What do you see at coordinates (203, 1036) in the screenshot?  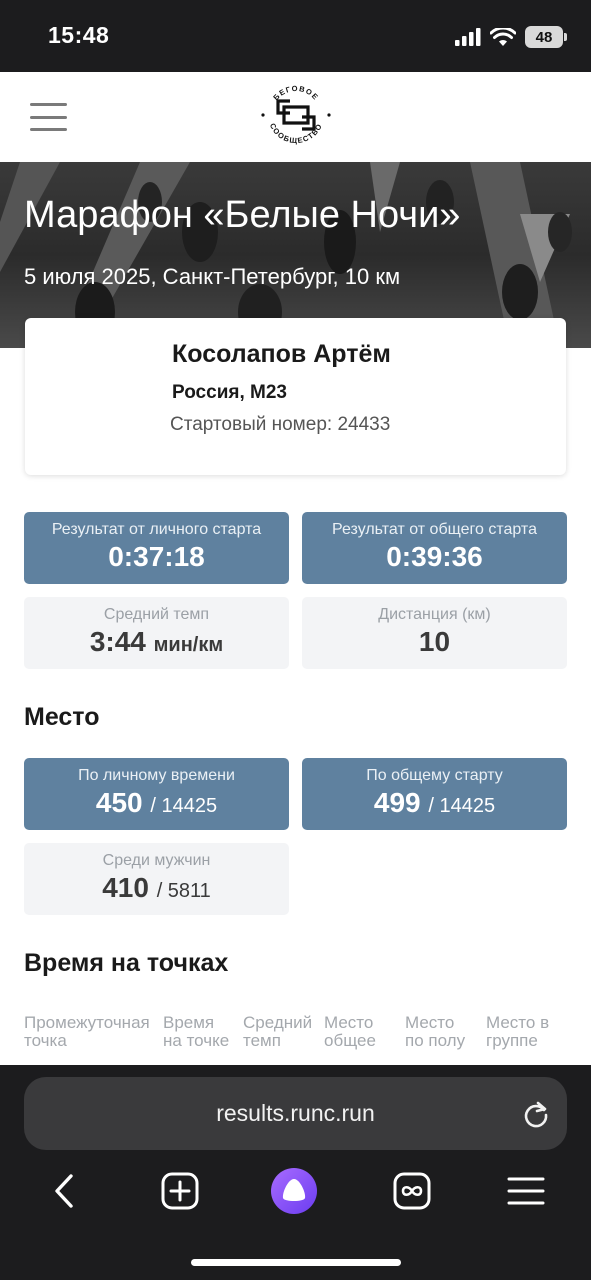 I see `split-col-time: Время на точке` at bounding box center [203, 1036].